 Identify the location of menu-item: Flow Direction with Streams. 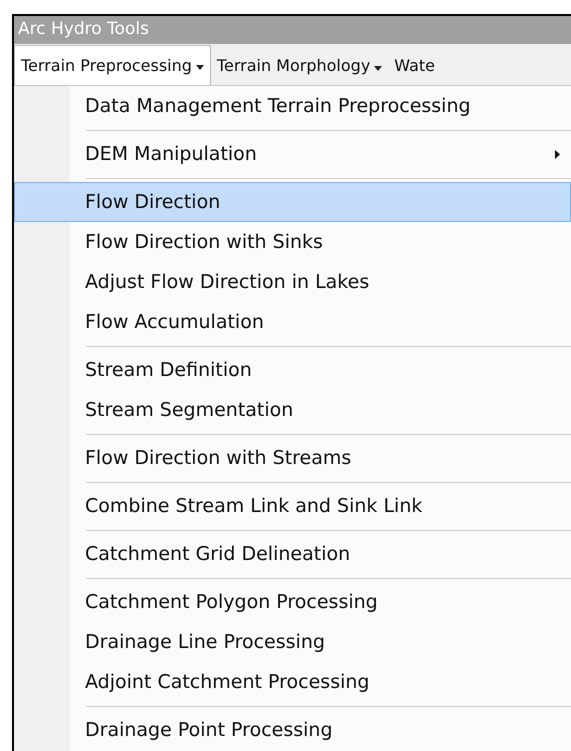
(292, 458).